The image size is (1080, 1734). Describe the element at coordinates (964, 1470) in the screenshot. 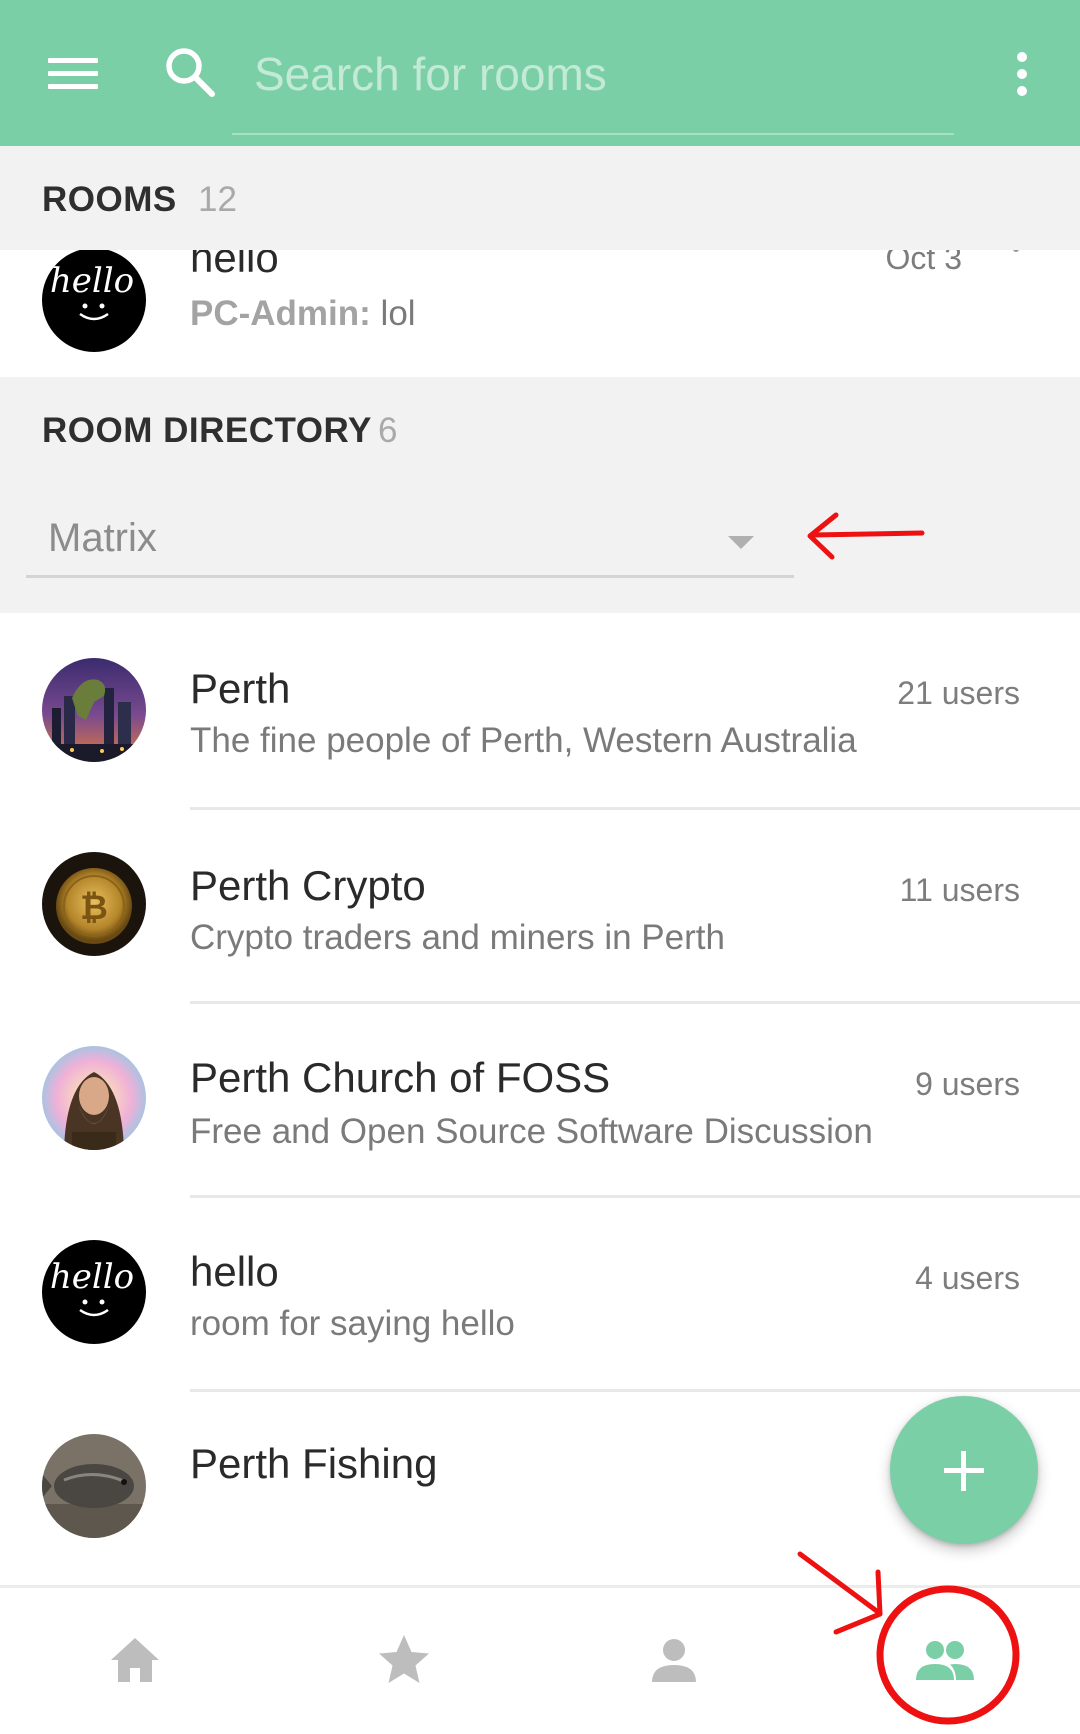

I see `add-room-button` at that location.